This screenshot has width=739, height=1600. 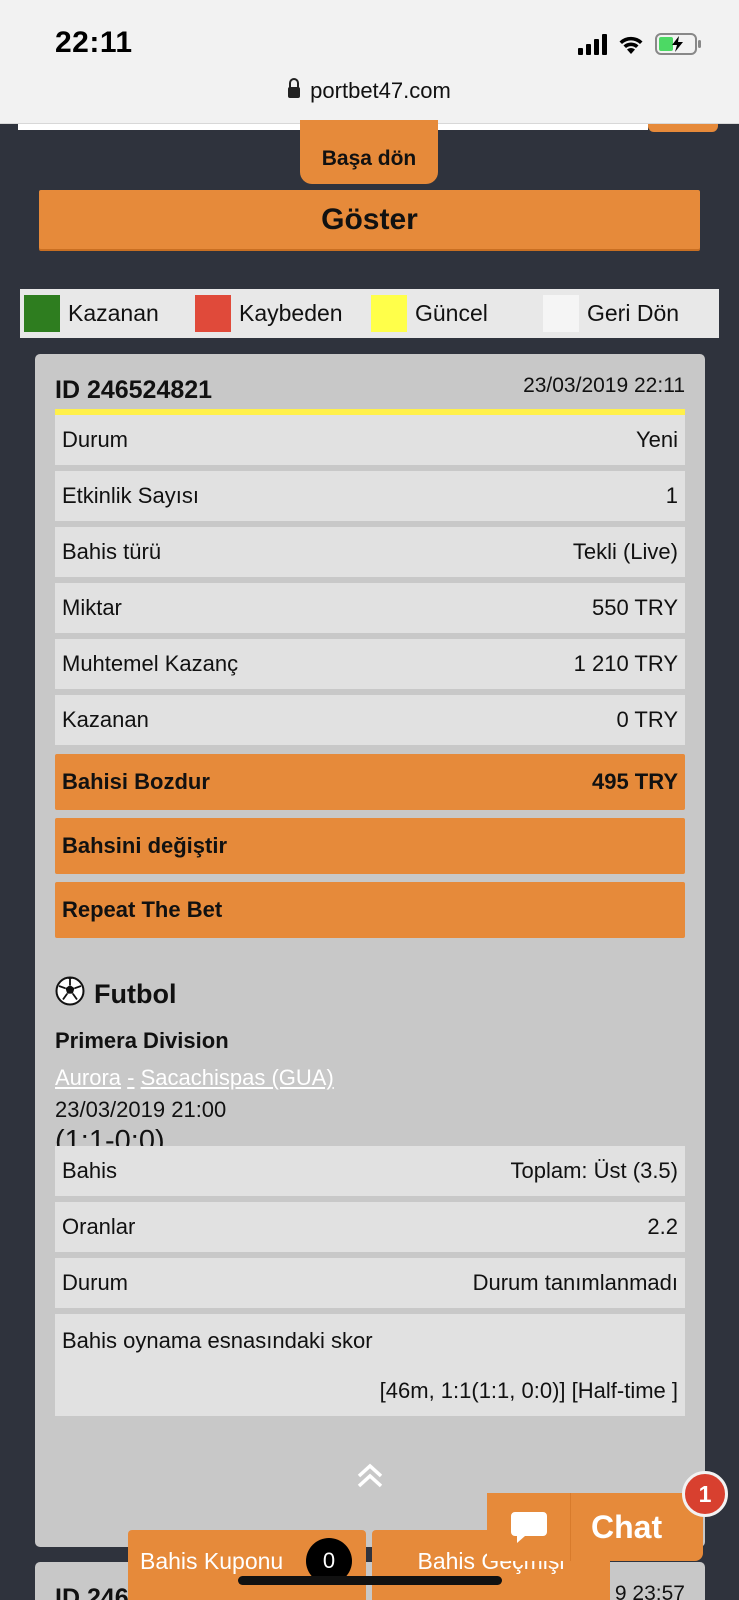 What do you see at coordinates (92, 1592) in the screenshot?
I see `next-bet-id: ID 246` at bounding box center [92, 1592].